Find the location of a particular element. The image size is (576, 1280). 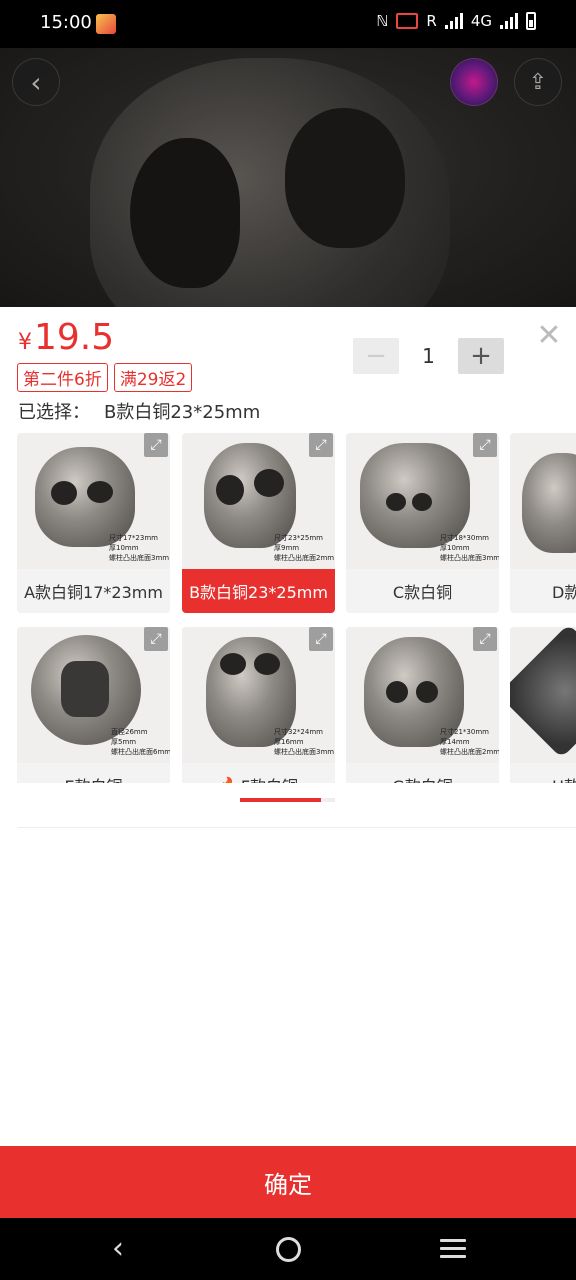

nav-home-icon is located at coordinates (288, 1249).